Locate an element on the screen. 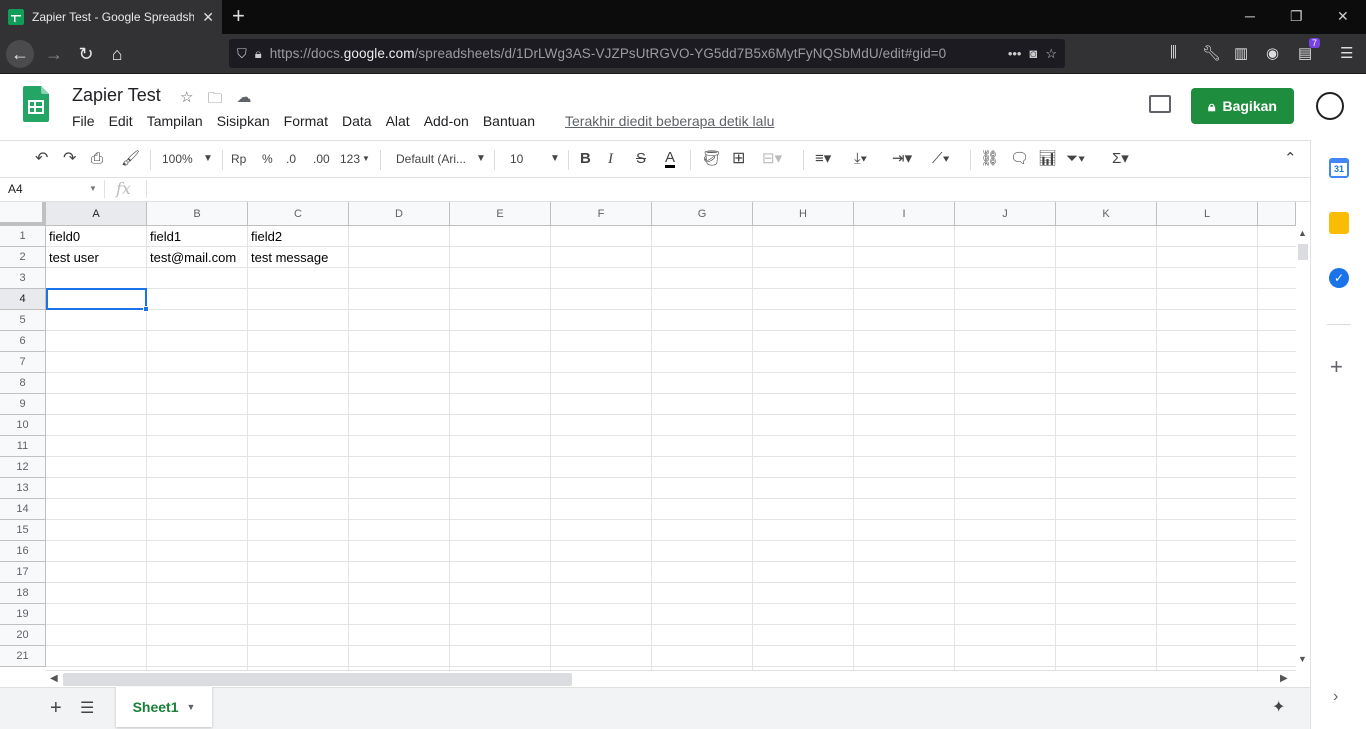 This screenshot has width=1366, height=729. menu-edit: Edit is located at coordinates (124, 121).